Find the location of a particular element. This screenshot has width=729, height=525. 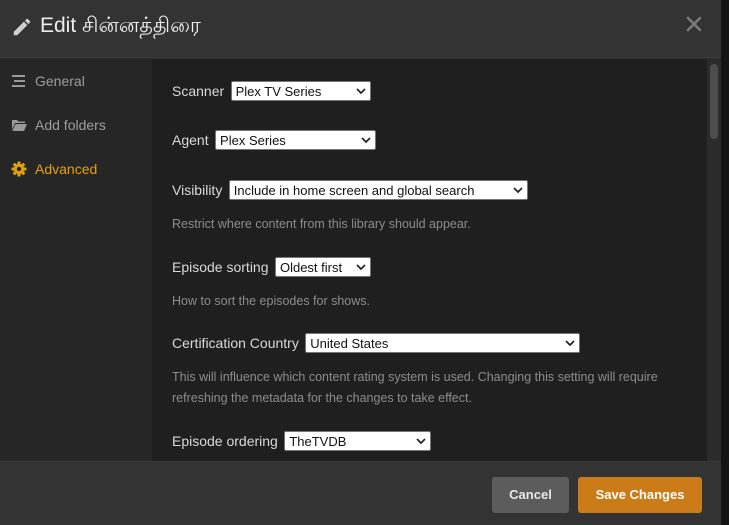

window-edge is located at coordinates (725, 262).